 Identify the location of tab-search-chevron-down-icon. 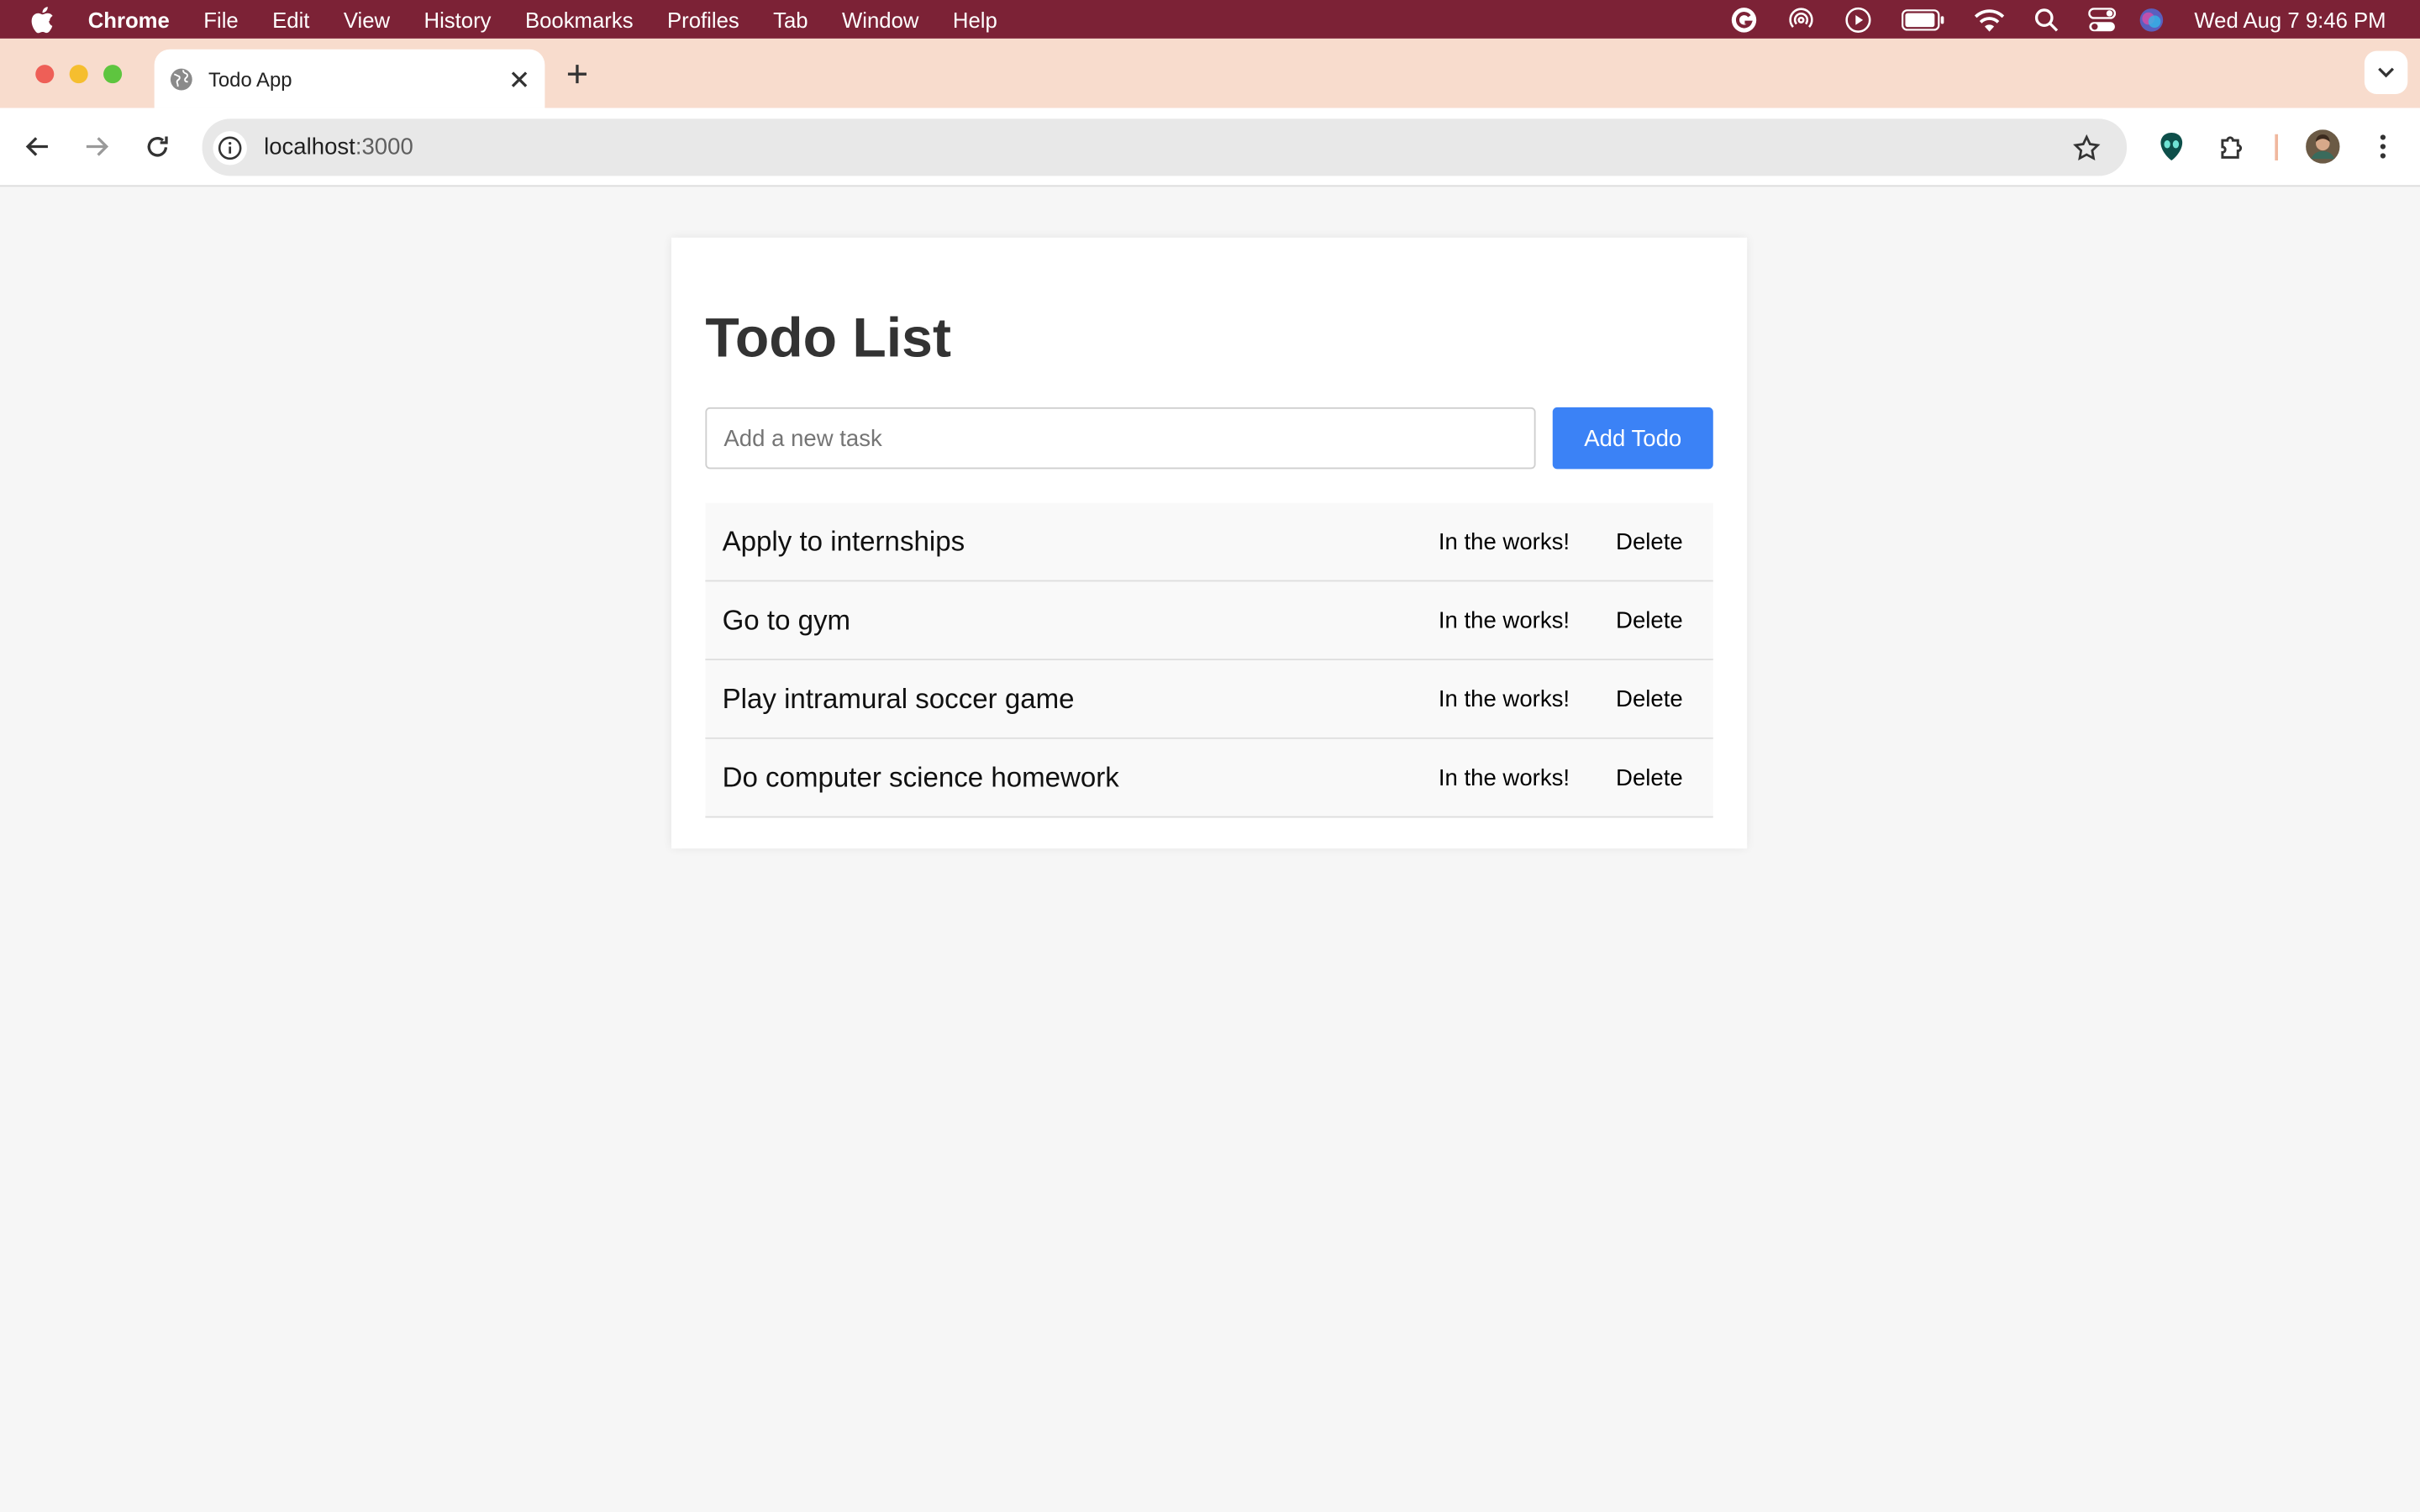
(2386, 72).